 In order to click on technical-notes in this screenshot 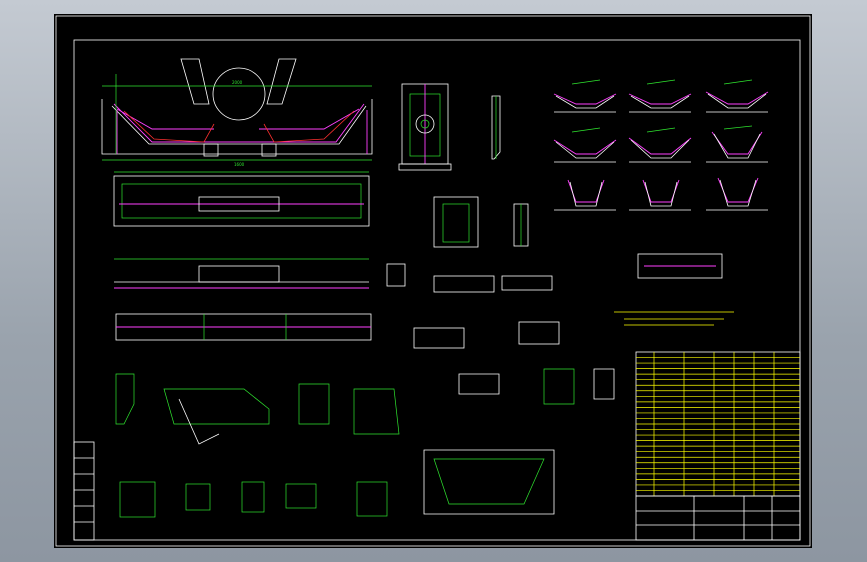, I will do `click(674, 318)`.